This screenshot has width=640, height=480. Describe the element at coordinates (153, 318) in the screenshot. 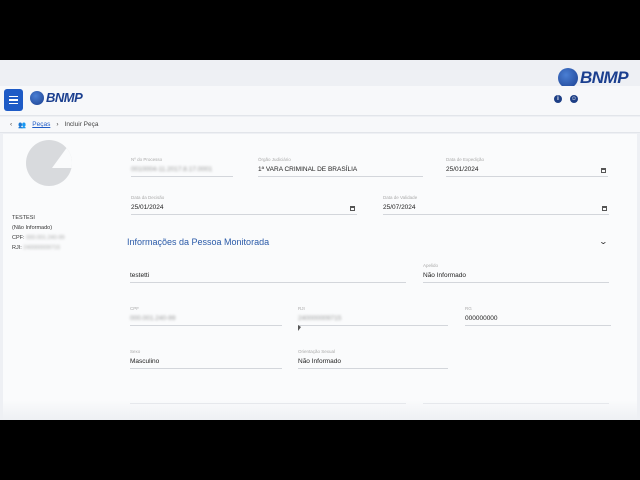

I see `field-value: 000.001.240-99` at that location.